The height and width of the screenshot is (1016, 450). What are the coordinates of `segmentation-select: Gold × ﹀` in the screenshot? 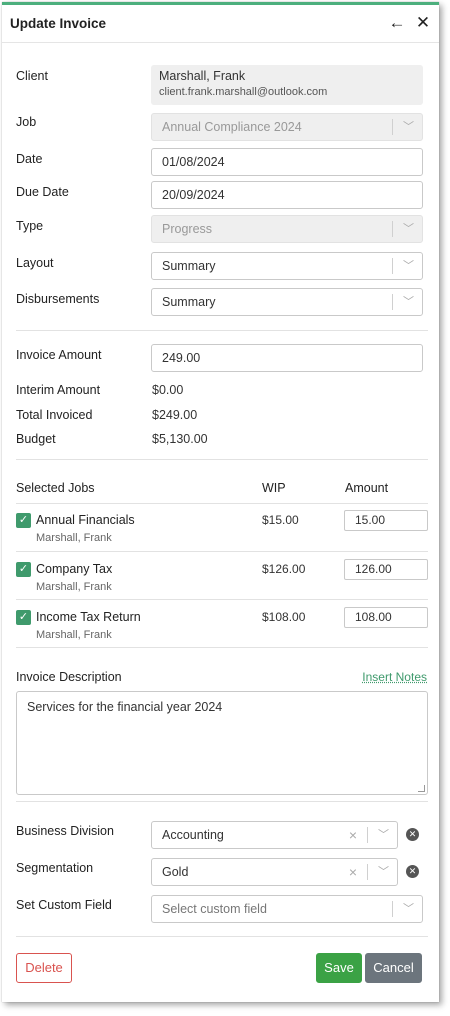 It's located at (274, 872).